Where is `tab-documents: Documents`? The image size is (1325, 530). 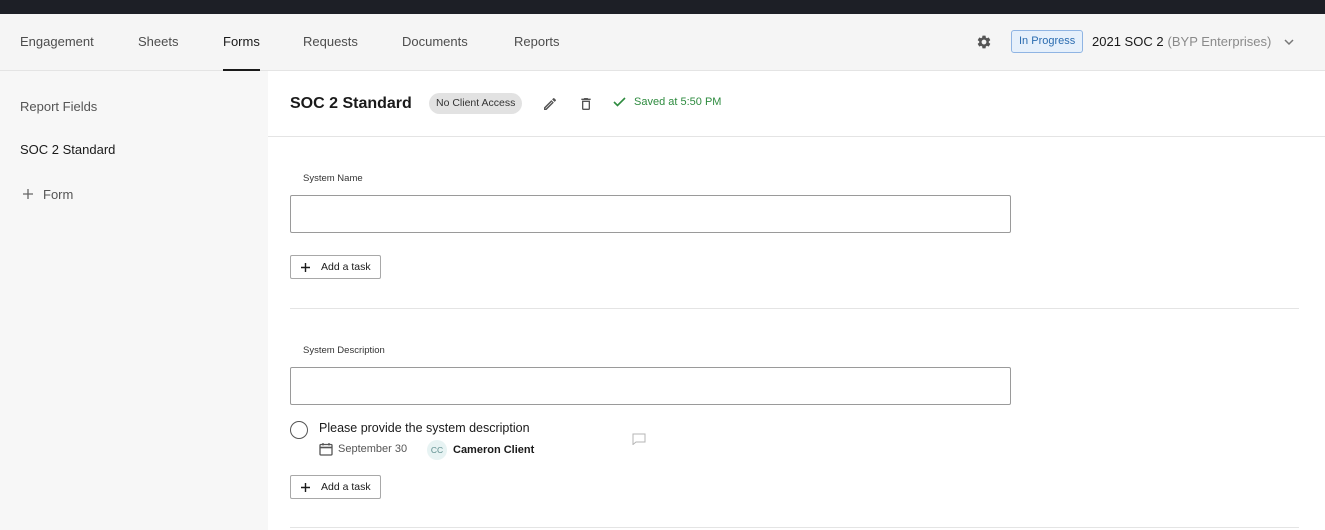 tab-documents: Documents is located at coordinates (435, 42).